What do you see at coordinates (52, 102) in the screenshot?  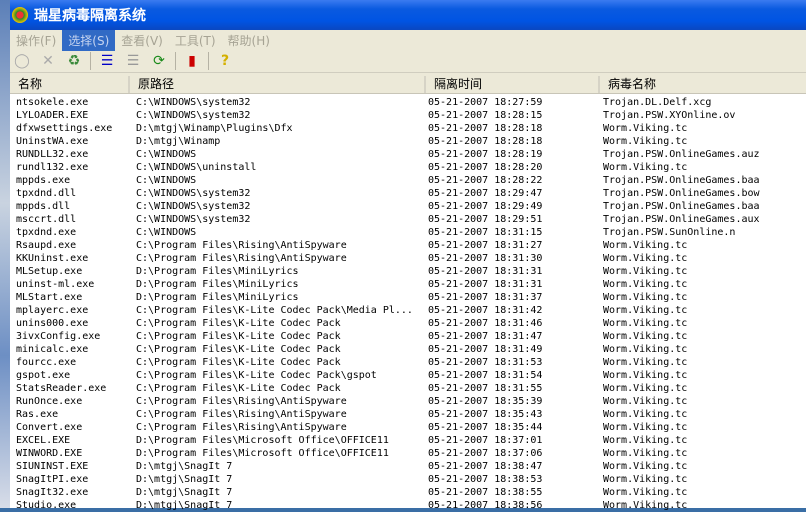 I see `cell-name: ntsokele.exe` at bounding box center [52, 102].